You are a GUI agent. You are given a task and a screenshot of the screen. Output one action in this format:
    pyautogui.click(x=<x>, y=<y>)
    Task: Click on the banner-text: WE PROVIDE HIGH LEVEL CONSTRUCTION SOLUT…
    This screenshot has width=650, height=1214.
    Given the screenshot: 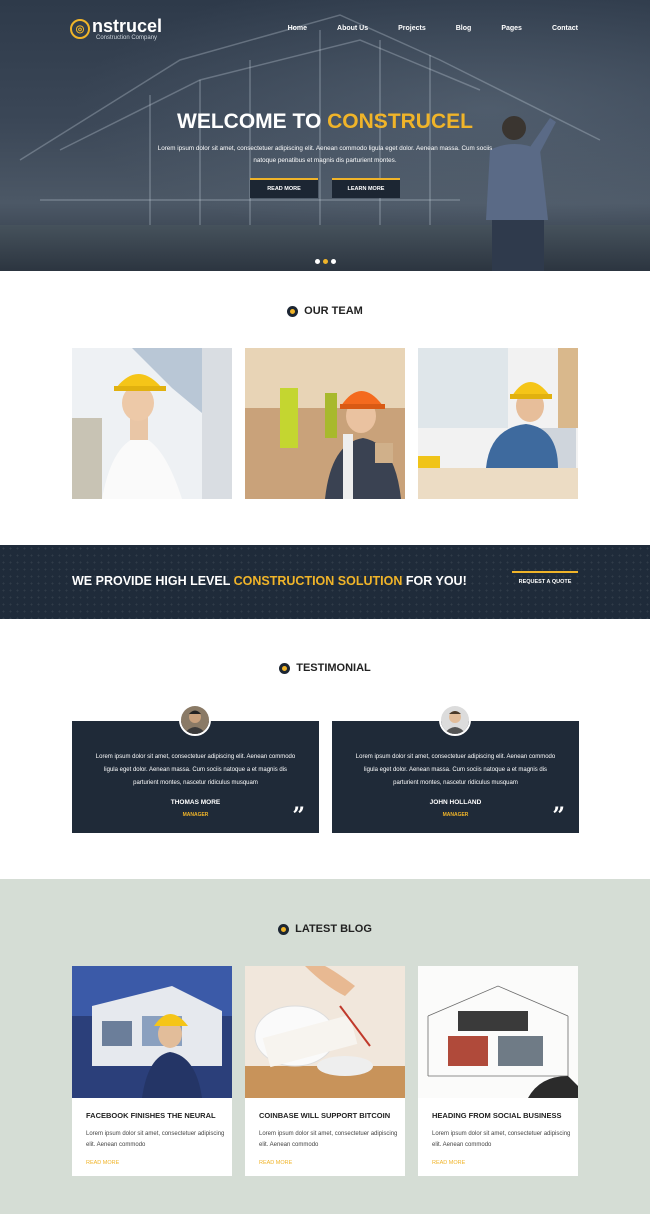 What is the action you would take?
    pyautogui.click(x=269, y=581)
    